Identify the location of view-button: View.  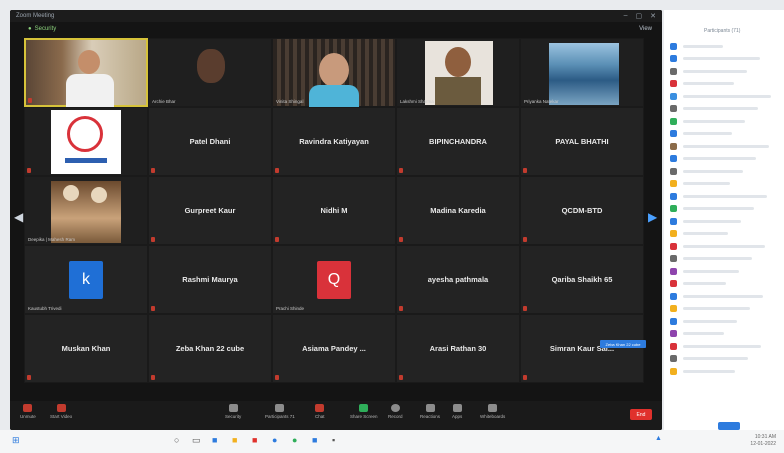
(645, 29).